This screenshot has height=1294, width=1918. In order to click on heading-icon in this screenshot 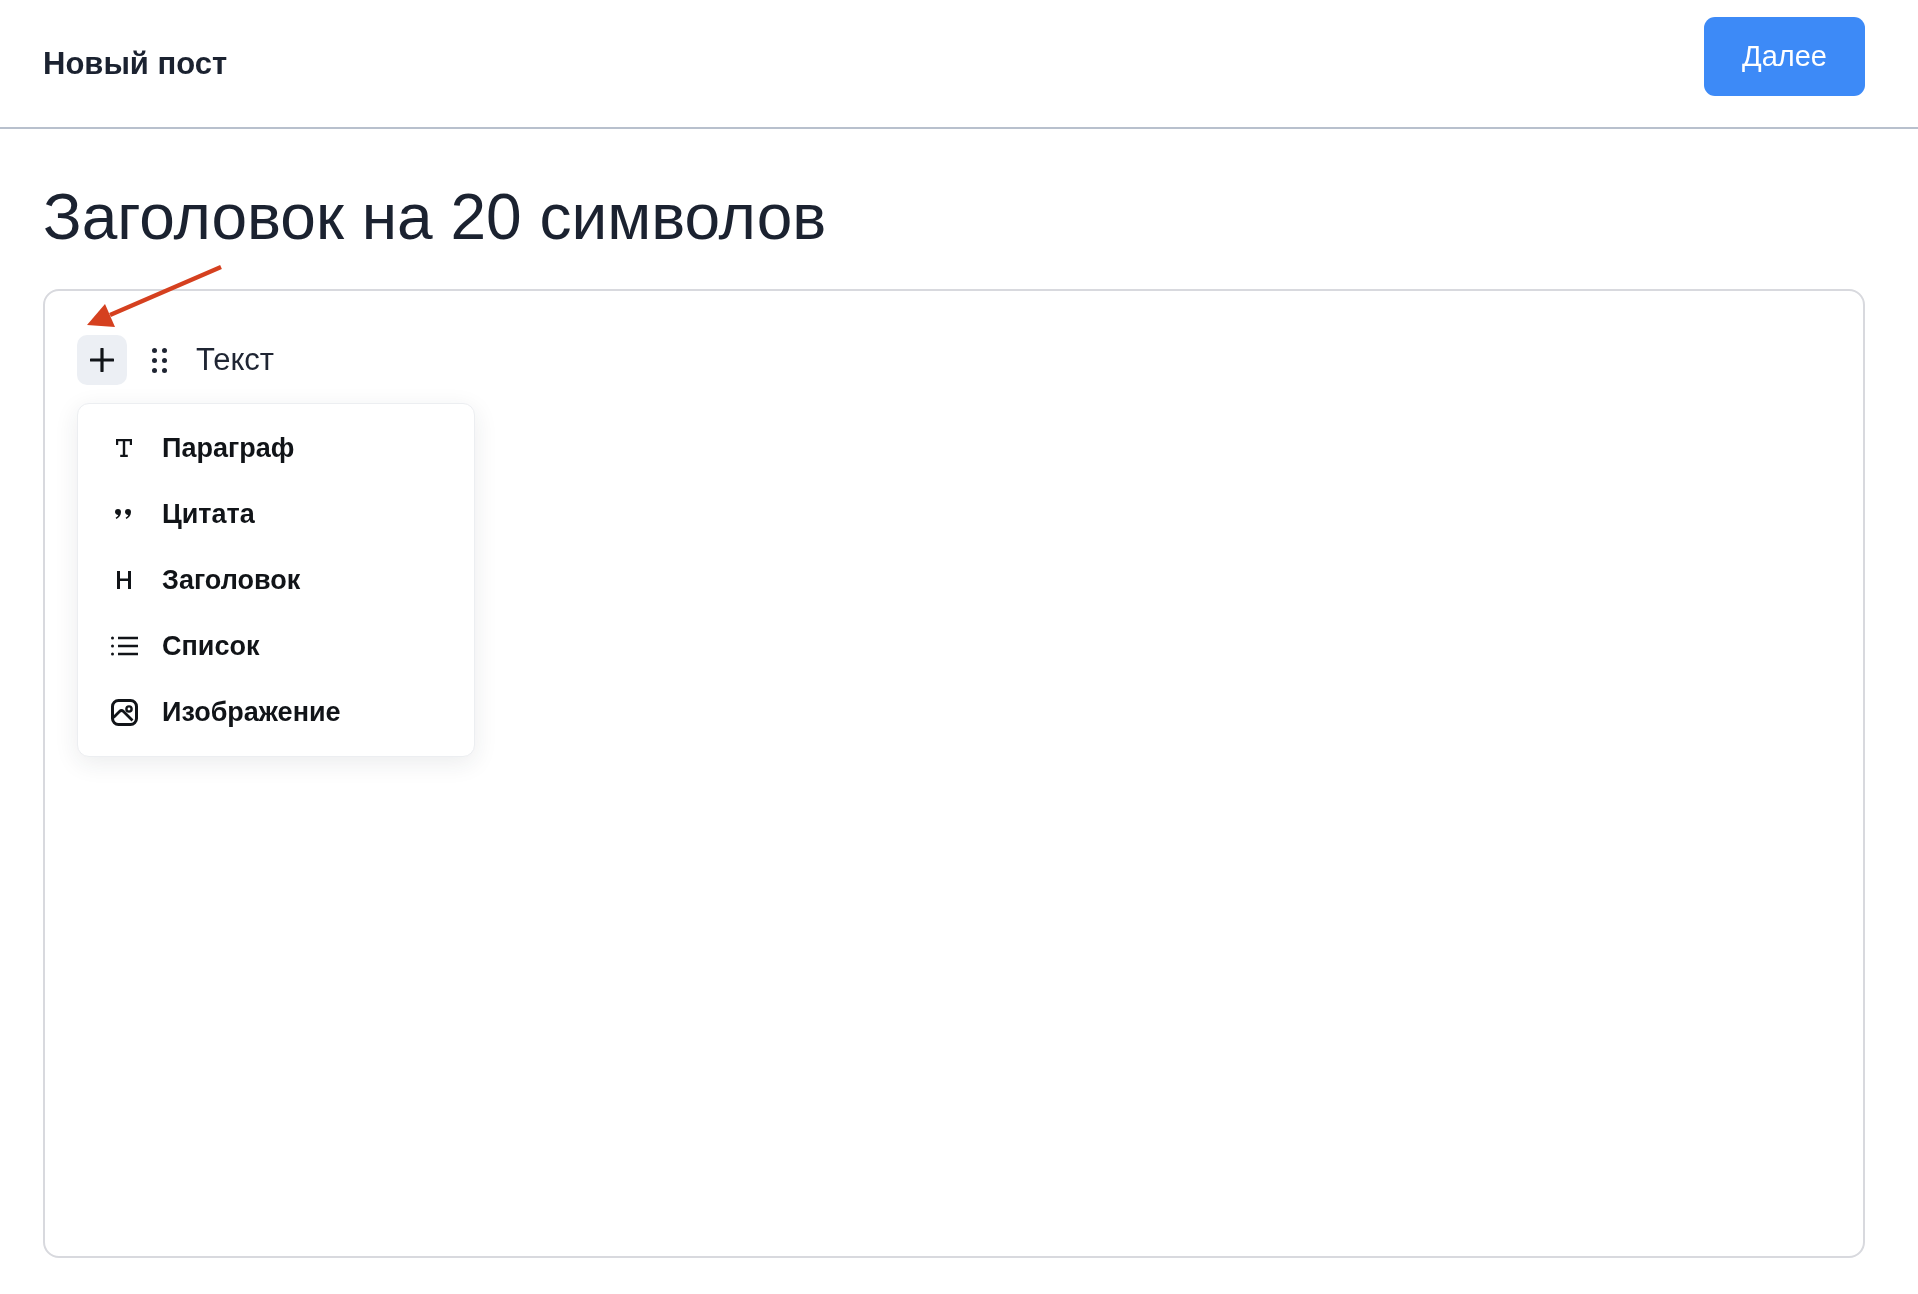, I will do `click(124, 580)`.